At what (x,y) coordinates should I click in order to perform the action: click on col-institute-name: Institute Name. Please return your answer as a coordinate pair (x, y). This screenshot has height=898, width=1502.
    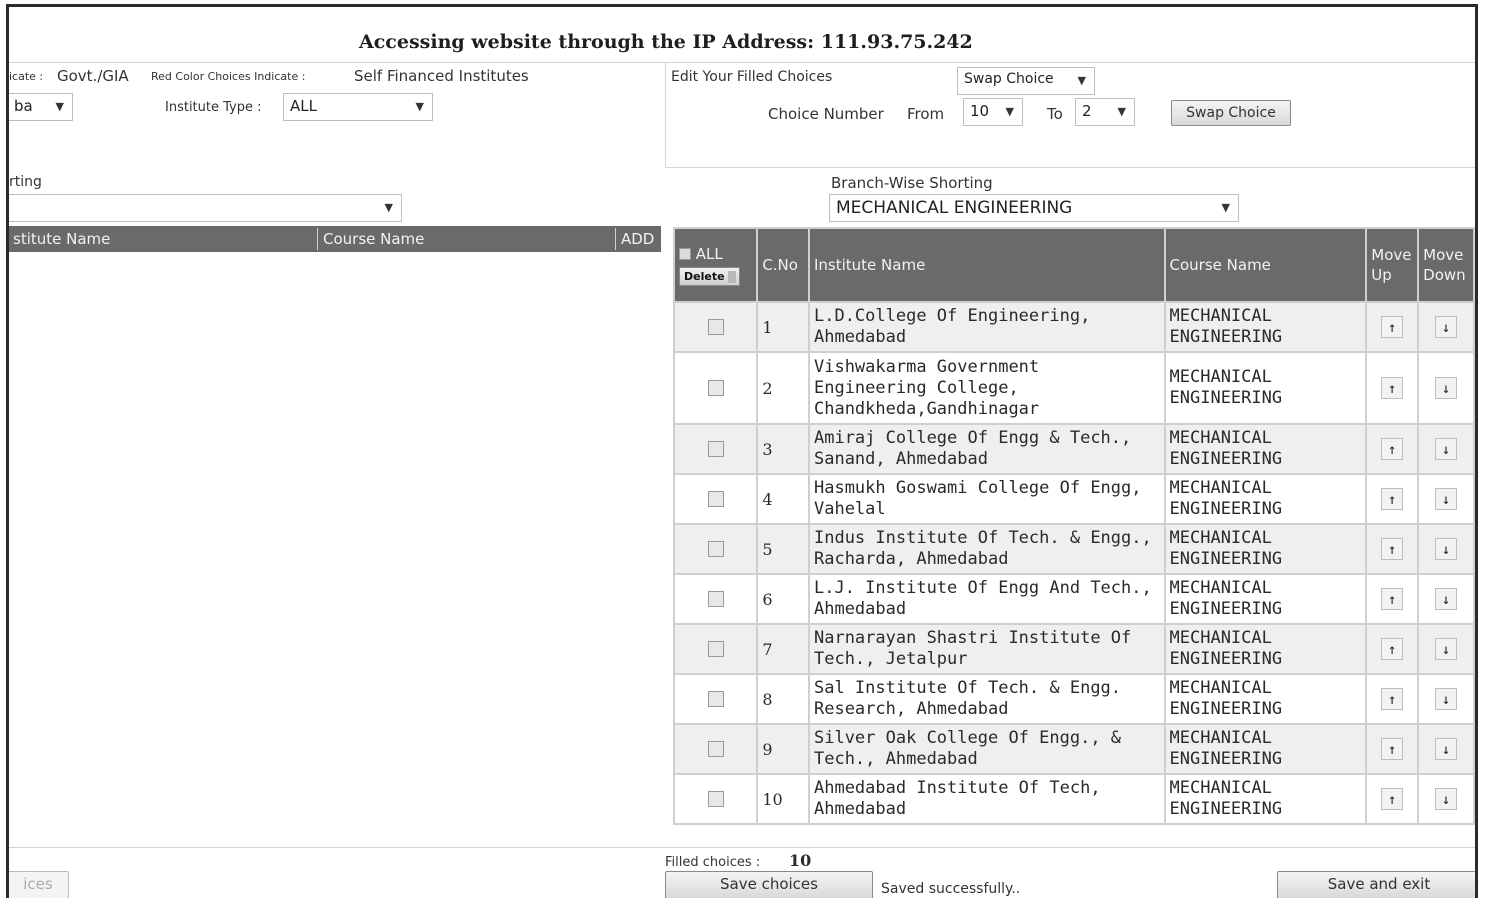
    Looking at the image, I should click on (986, 265).